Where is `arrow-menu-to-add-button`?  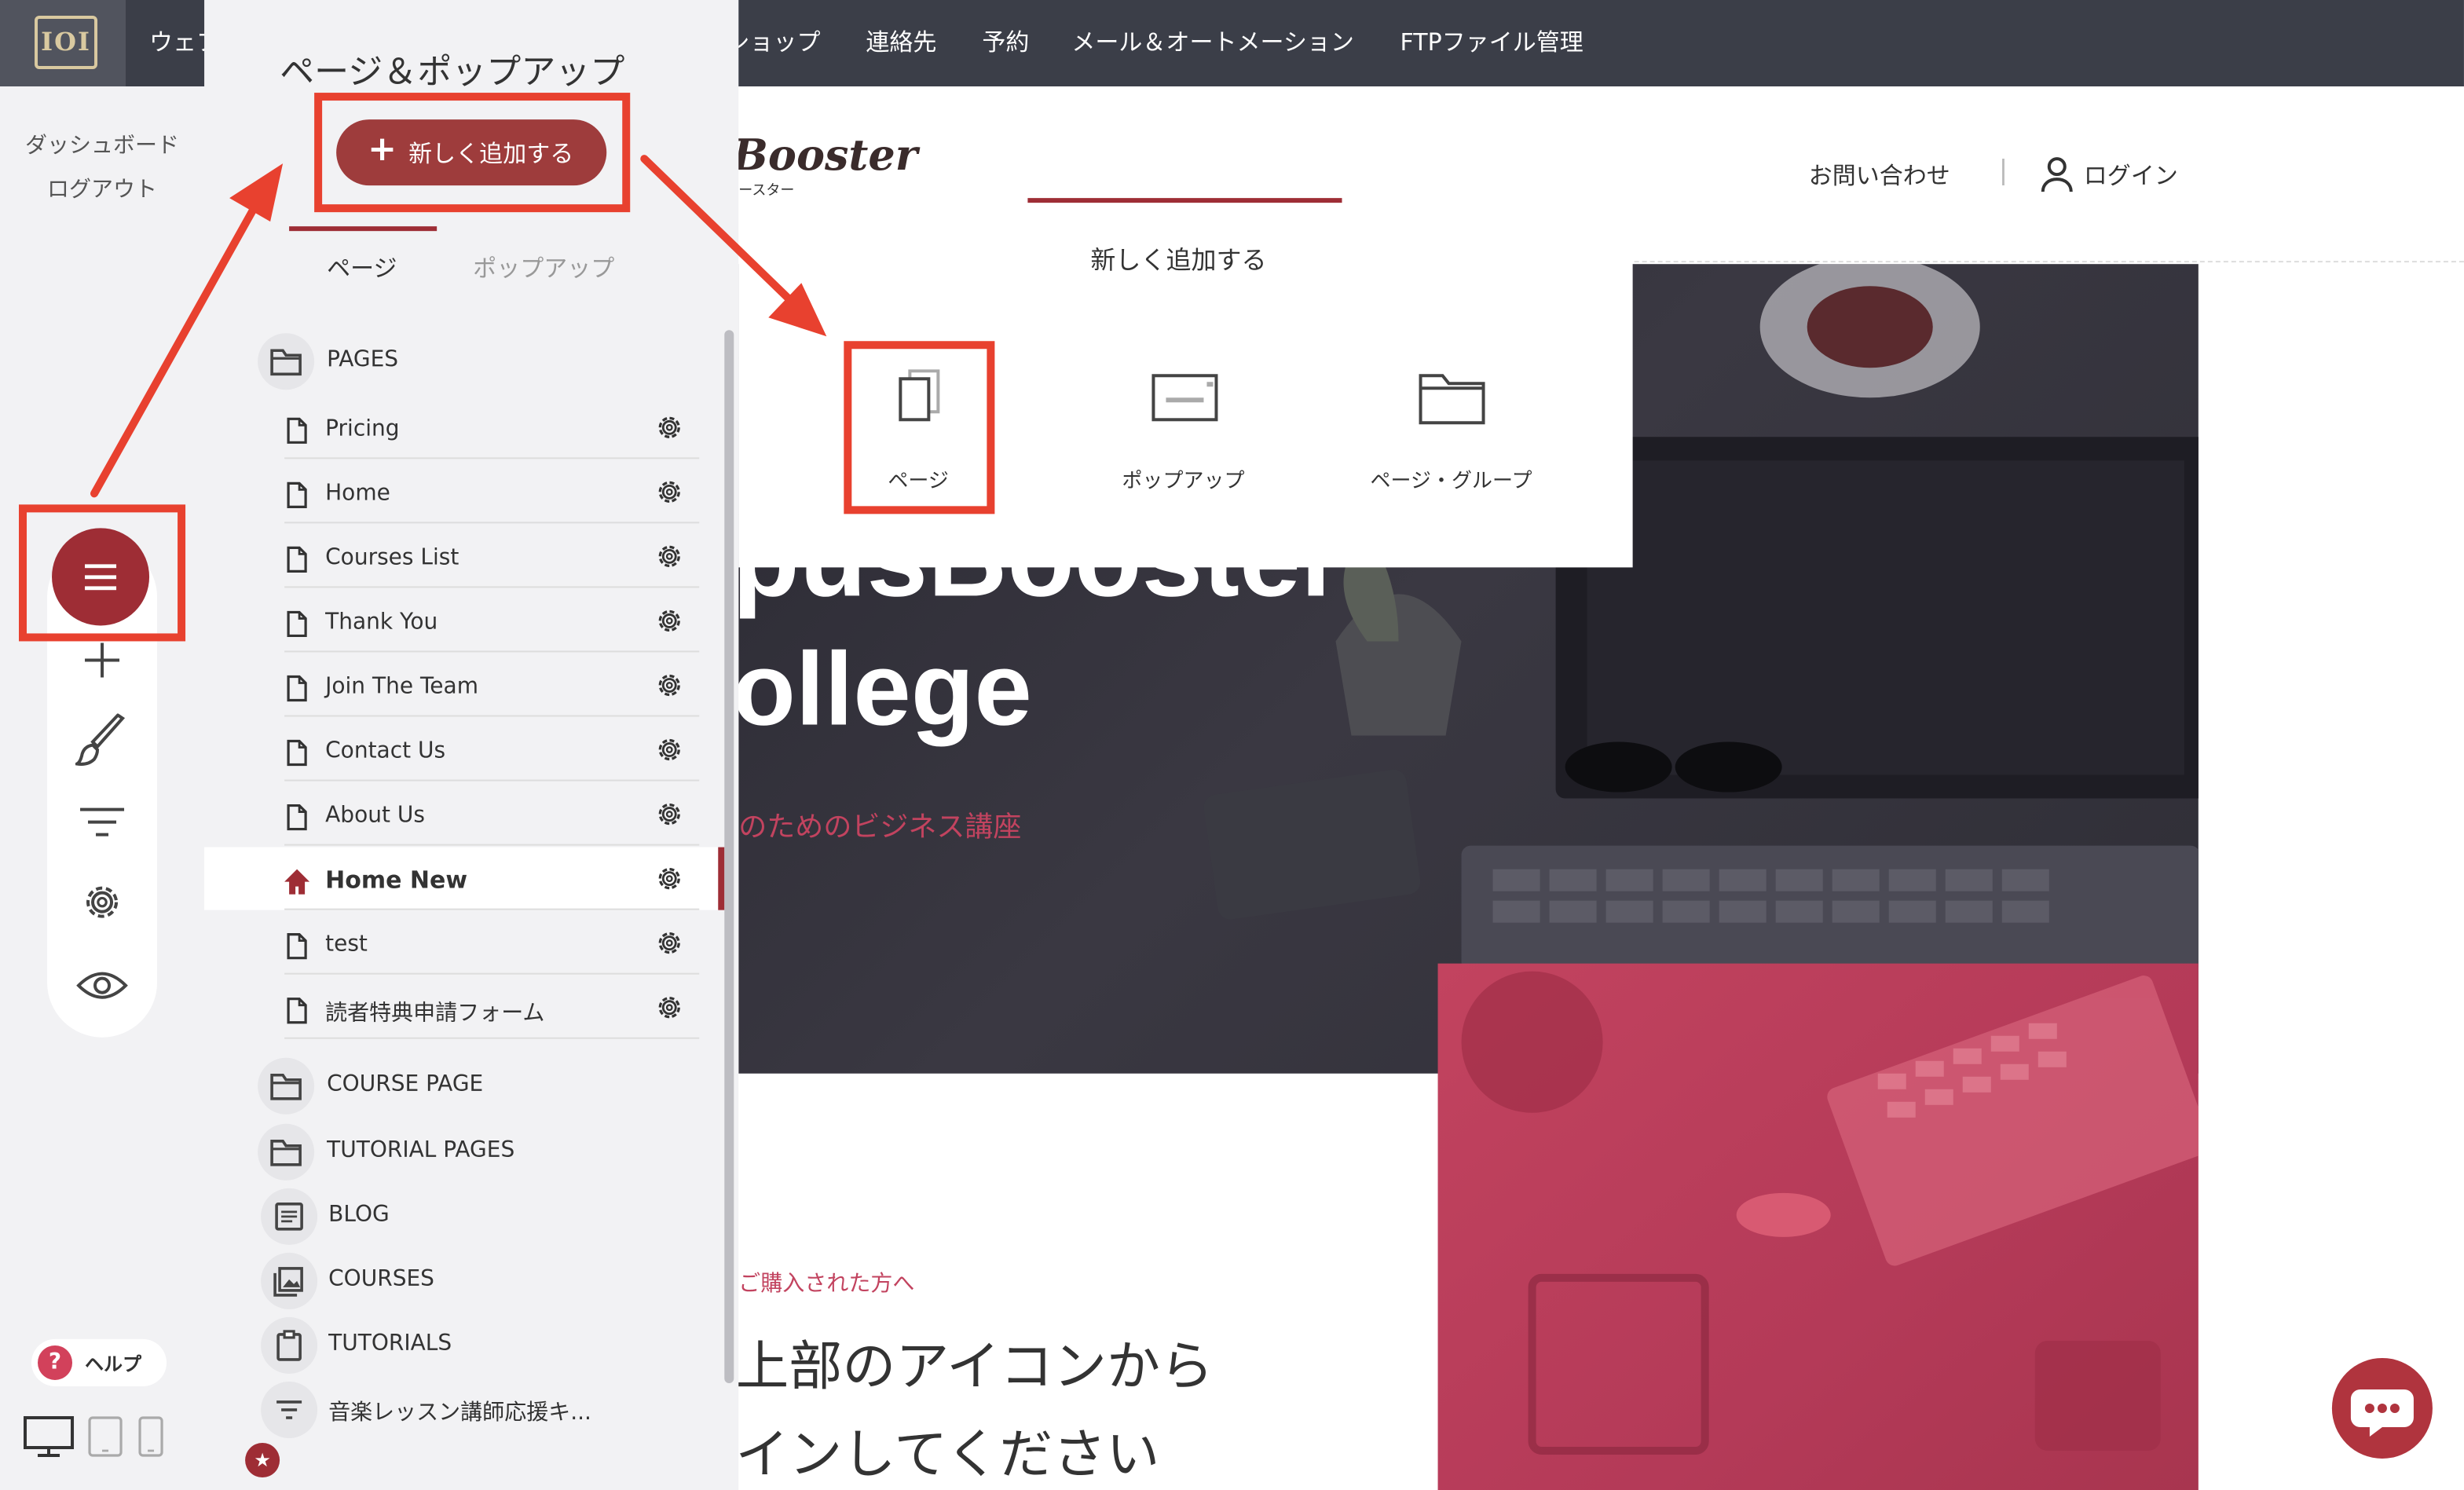
arrow-menu-to-add-button is located at coordinates (187, 330).